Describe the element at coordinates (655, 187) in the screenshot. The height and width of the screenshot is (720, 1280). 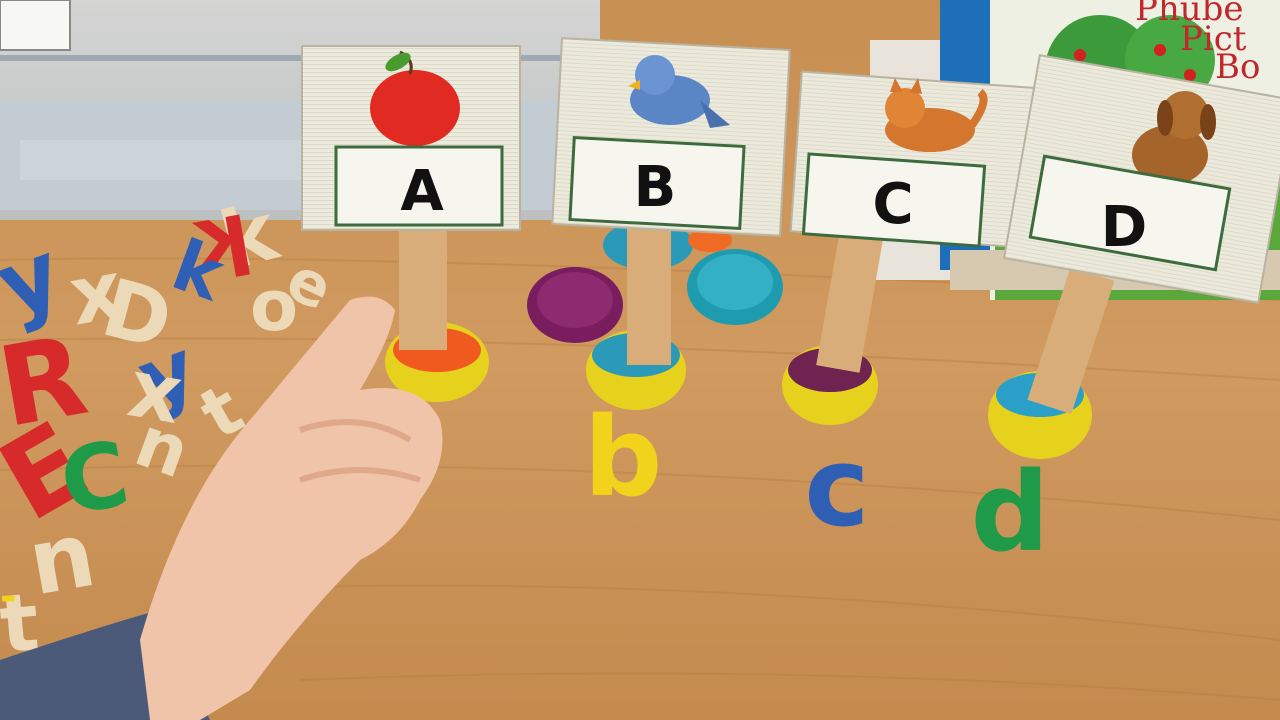
I see `sign-b-letter: B` at that location.